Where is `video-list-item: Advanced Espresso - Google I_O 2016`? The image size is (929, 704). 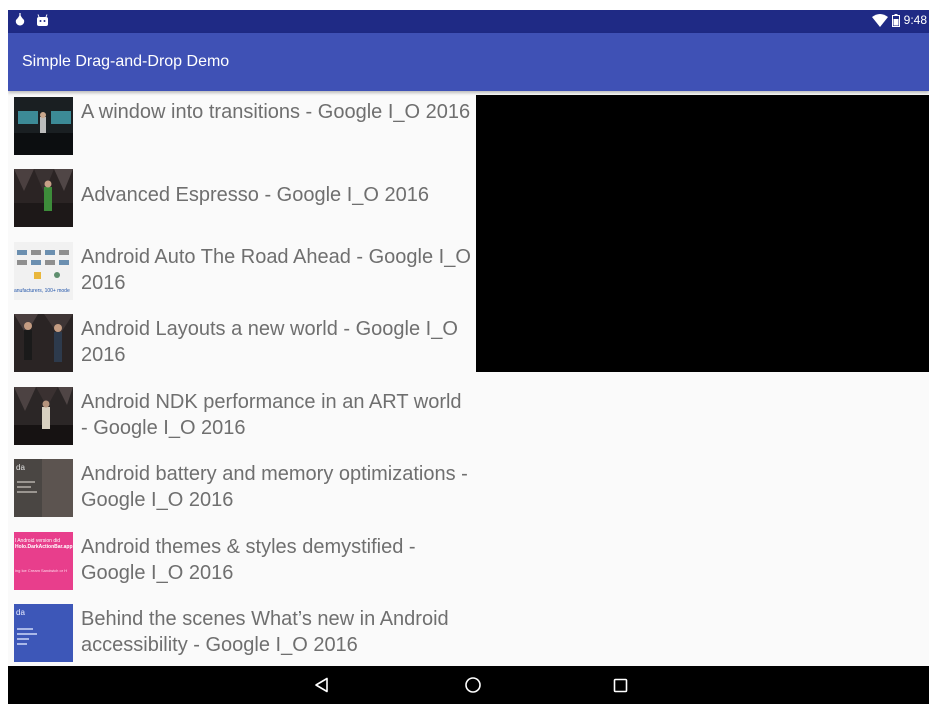
video-list-item: Advanced Espresso - Google I_O 2016 is located at coordinates (244, 198).